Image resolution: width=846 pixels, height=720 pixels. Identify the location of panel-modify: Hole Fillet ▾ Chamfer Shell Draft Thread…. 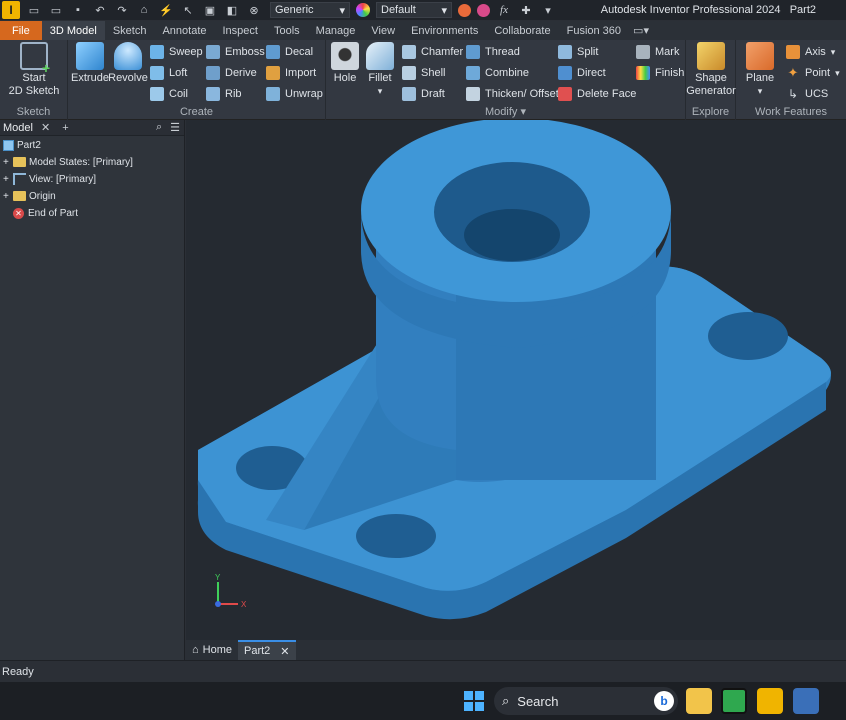
(506, 80).